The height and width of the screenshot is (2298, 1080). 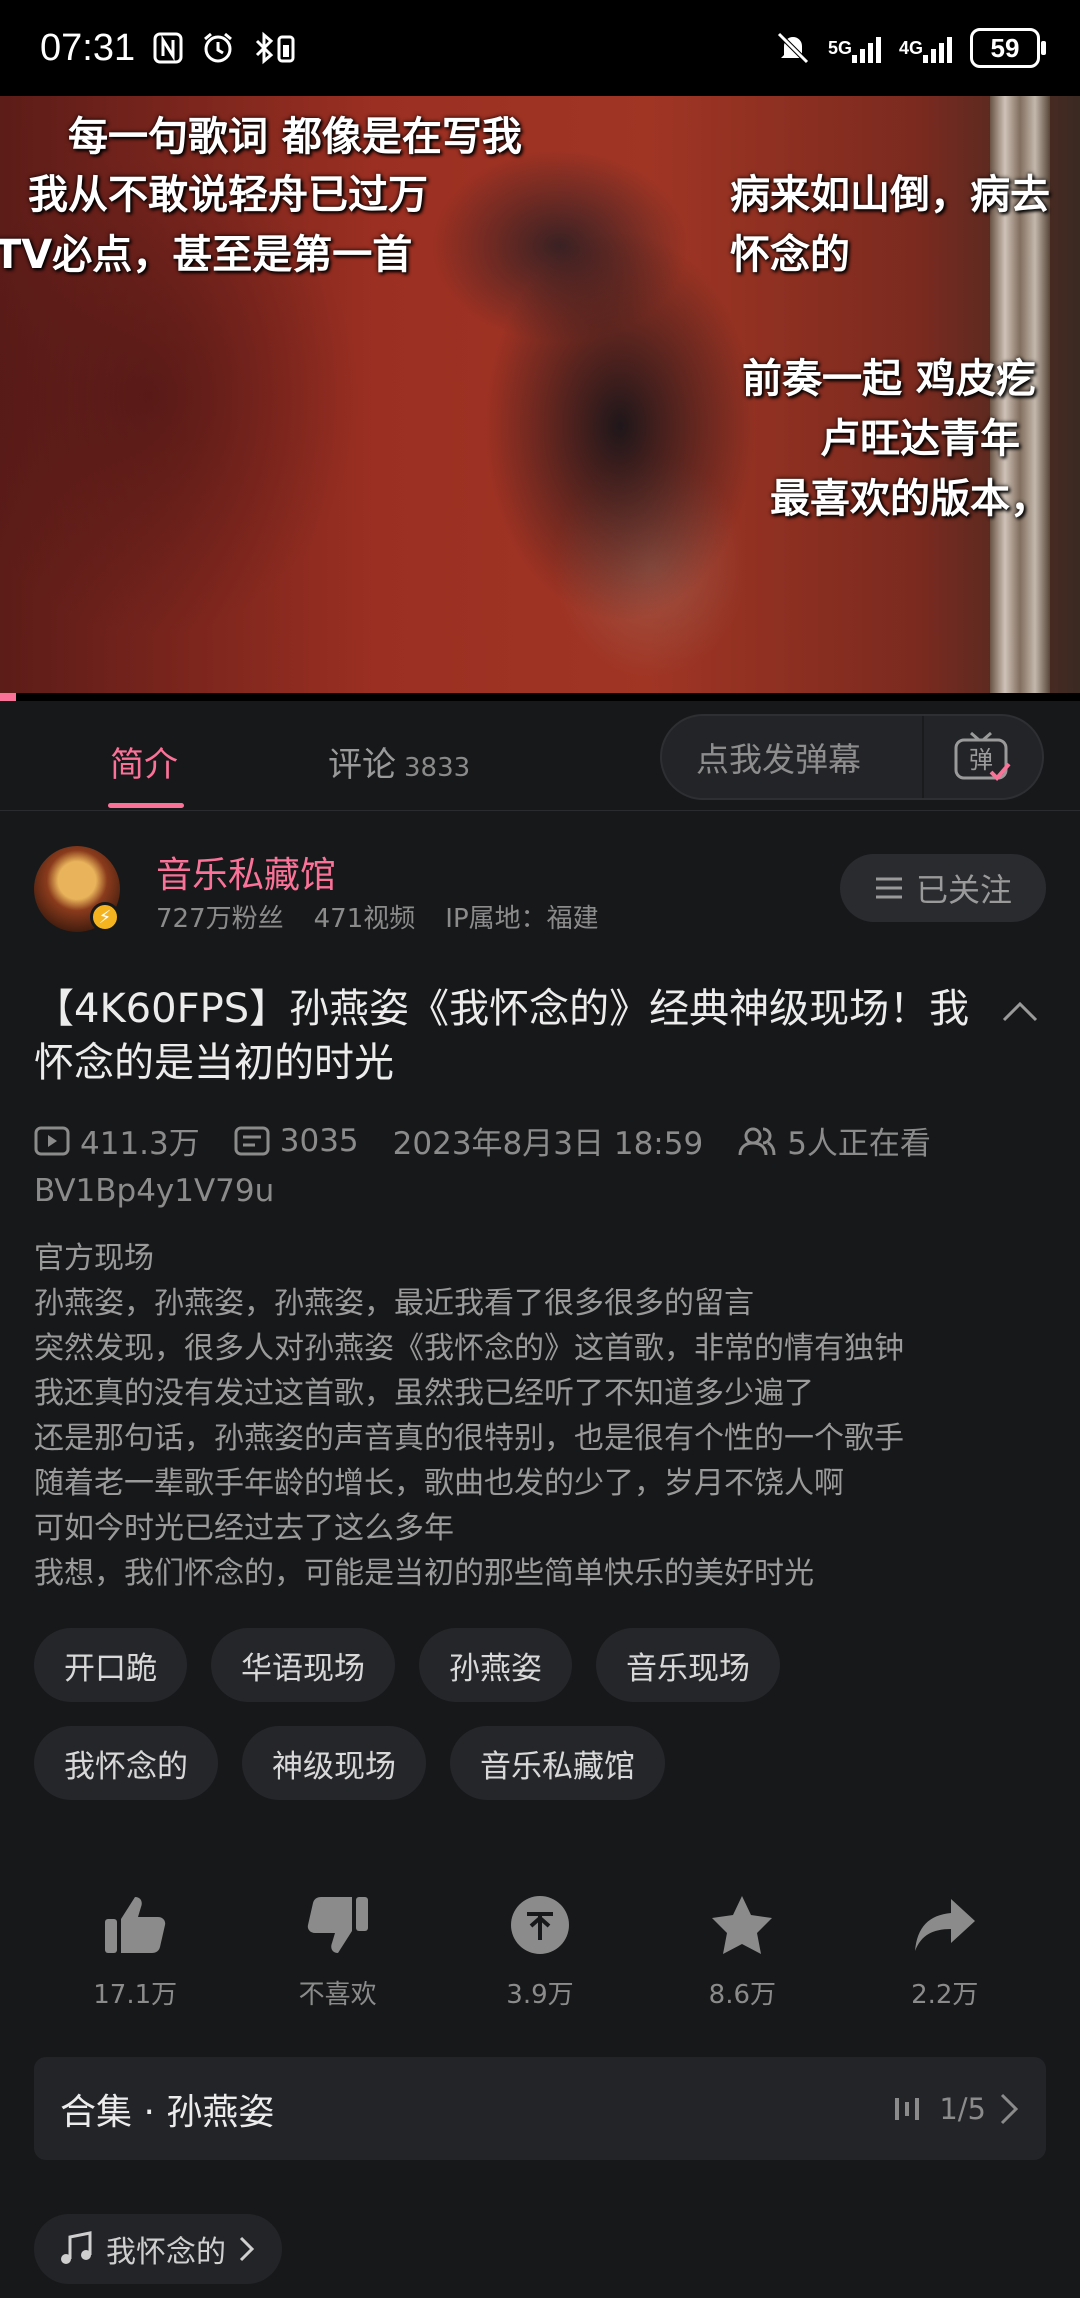 What do you see at coordinates (925, 48) in the screenshot?
I see `signal-4g-icon: 4G` at bounding box center [925, 48].